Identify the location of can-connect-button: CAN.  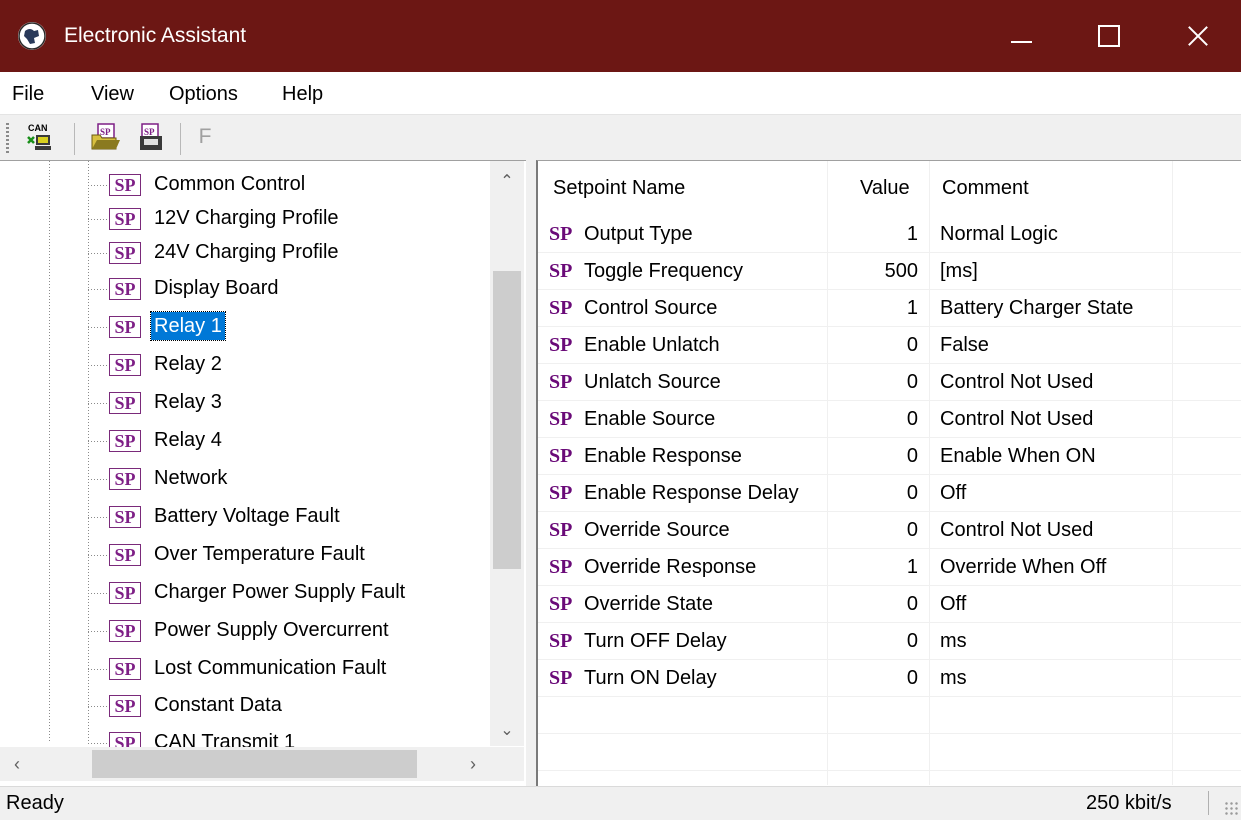
(39, 137).